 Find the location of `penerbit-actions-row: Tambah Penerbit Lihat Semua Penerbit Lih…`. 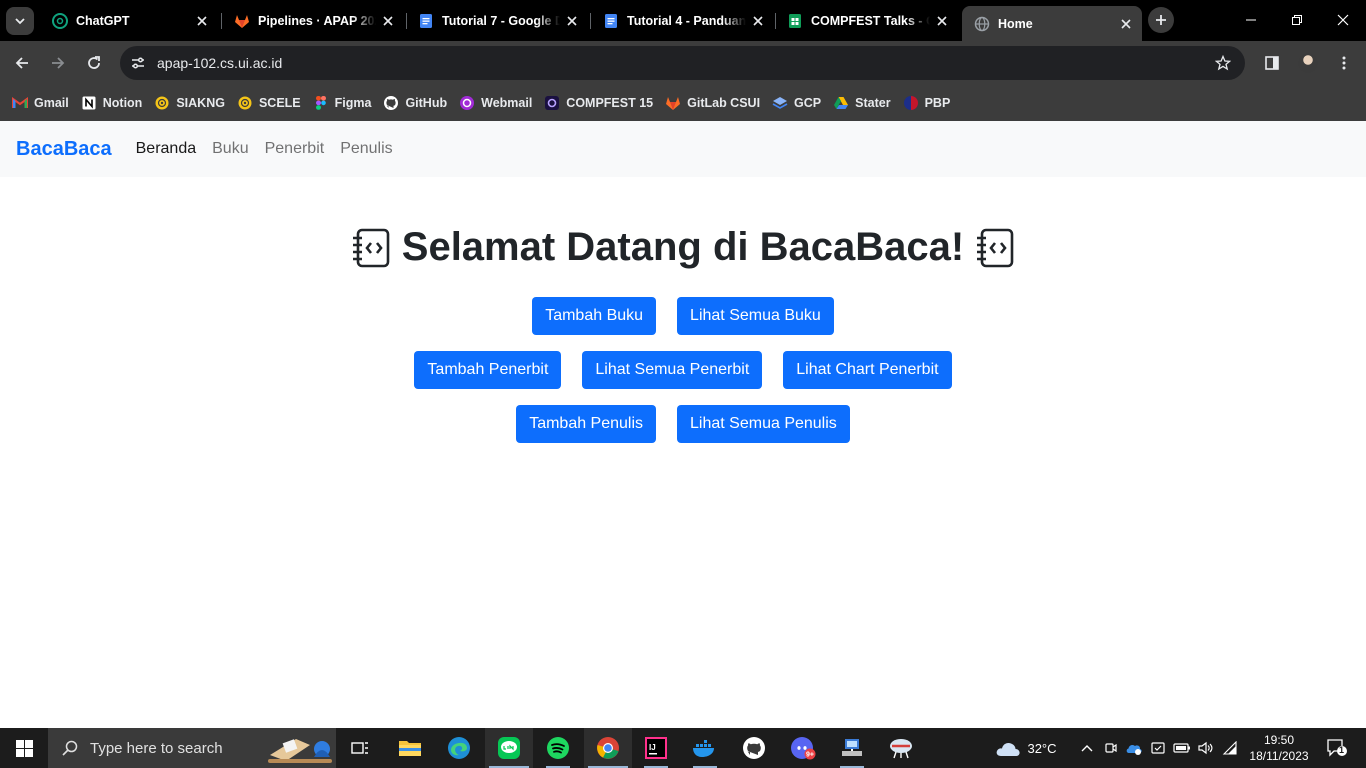

penerbit-actions-row: Tambah Penerbit Lihat Semua Penerbit Lih… is located at coordinates (683, 370).